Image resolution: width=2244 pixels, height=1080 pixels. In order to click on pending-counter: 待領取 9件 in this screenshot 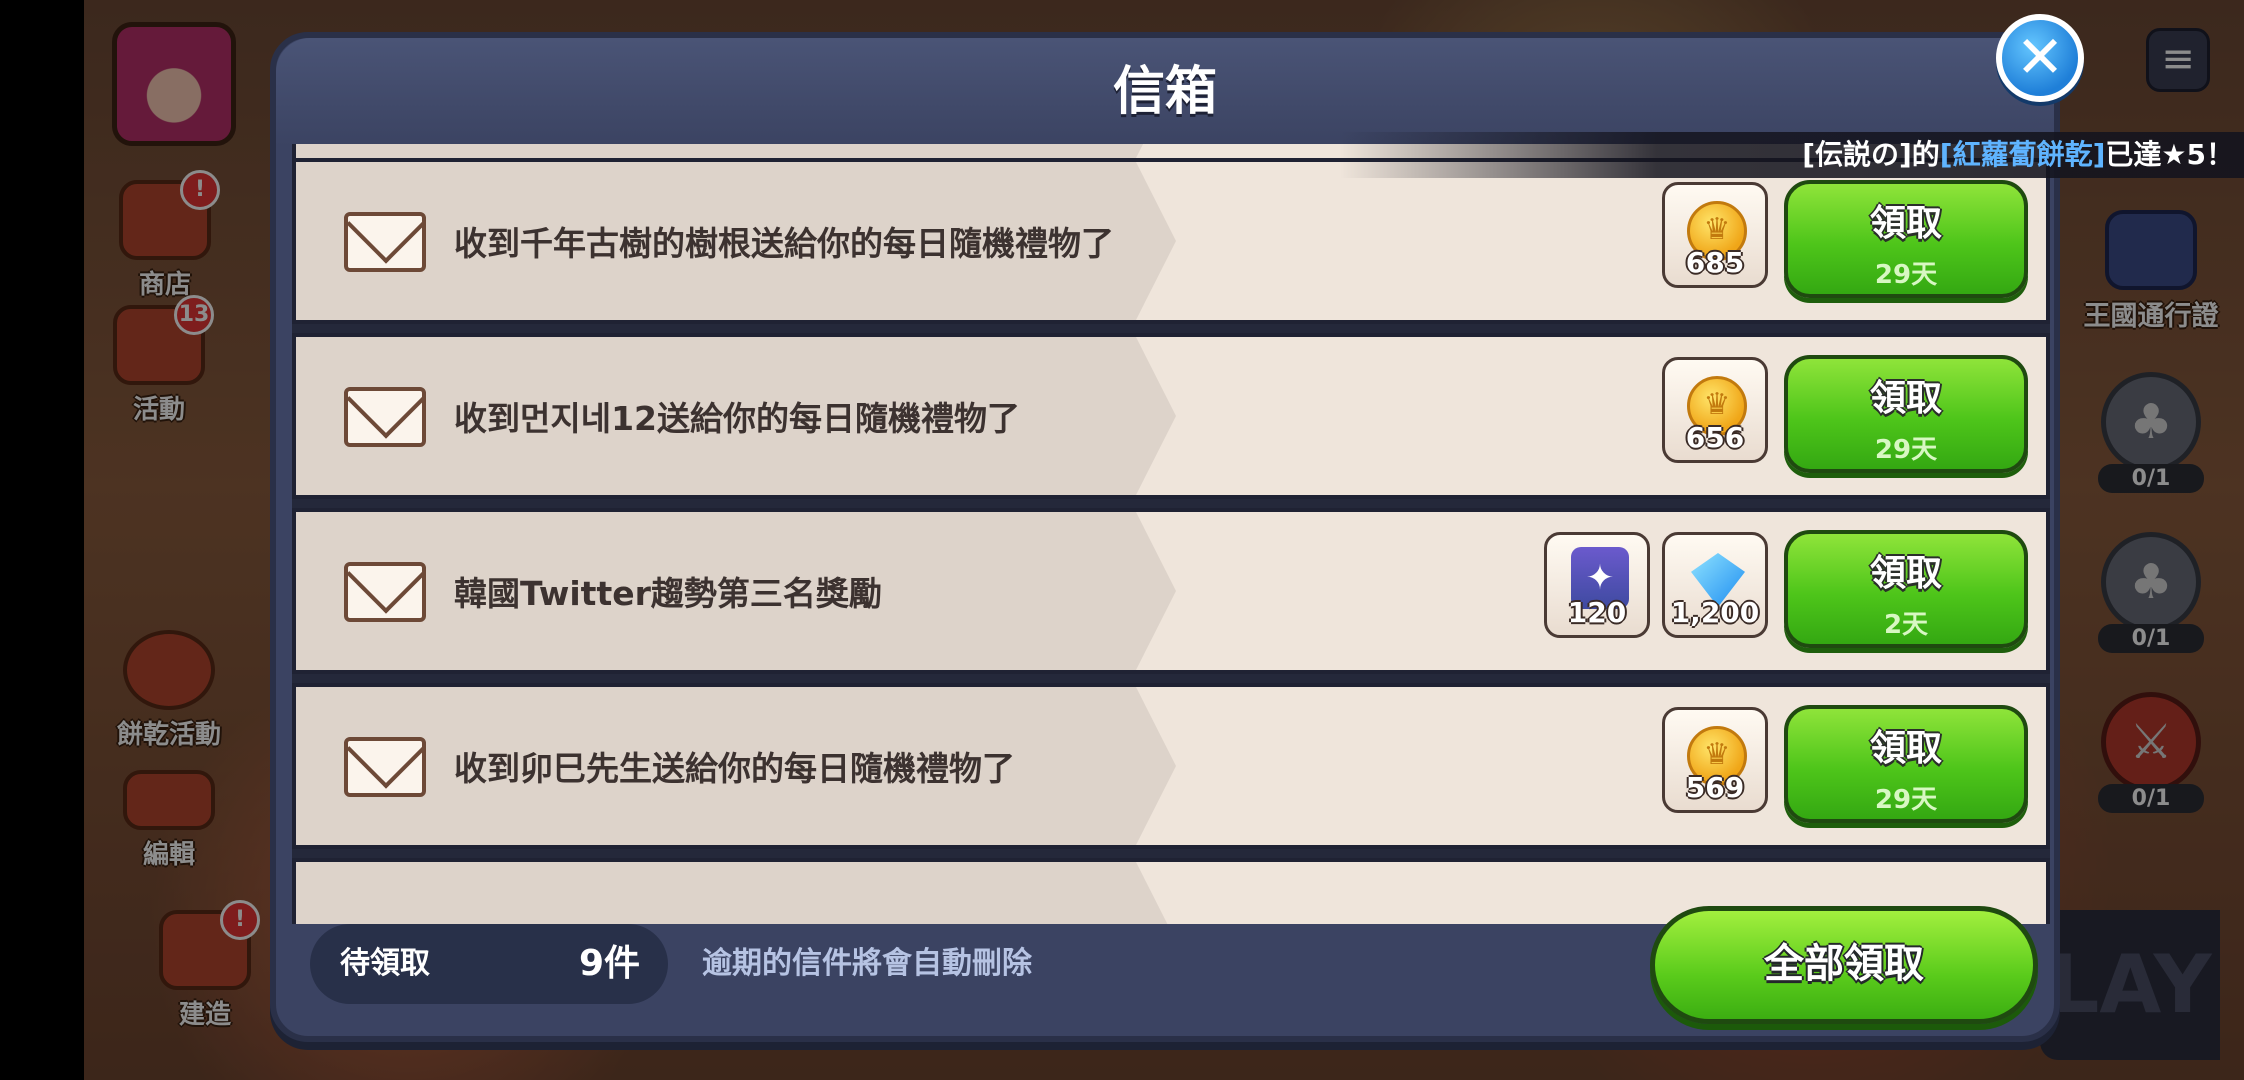, I will do `click(489, 964)`.